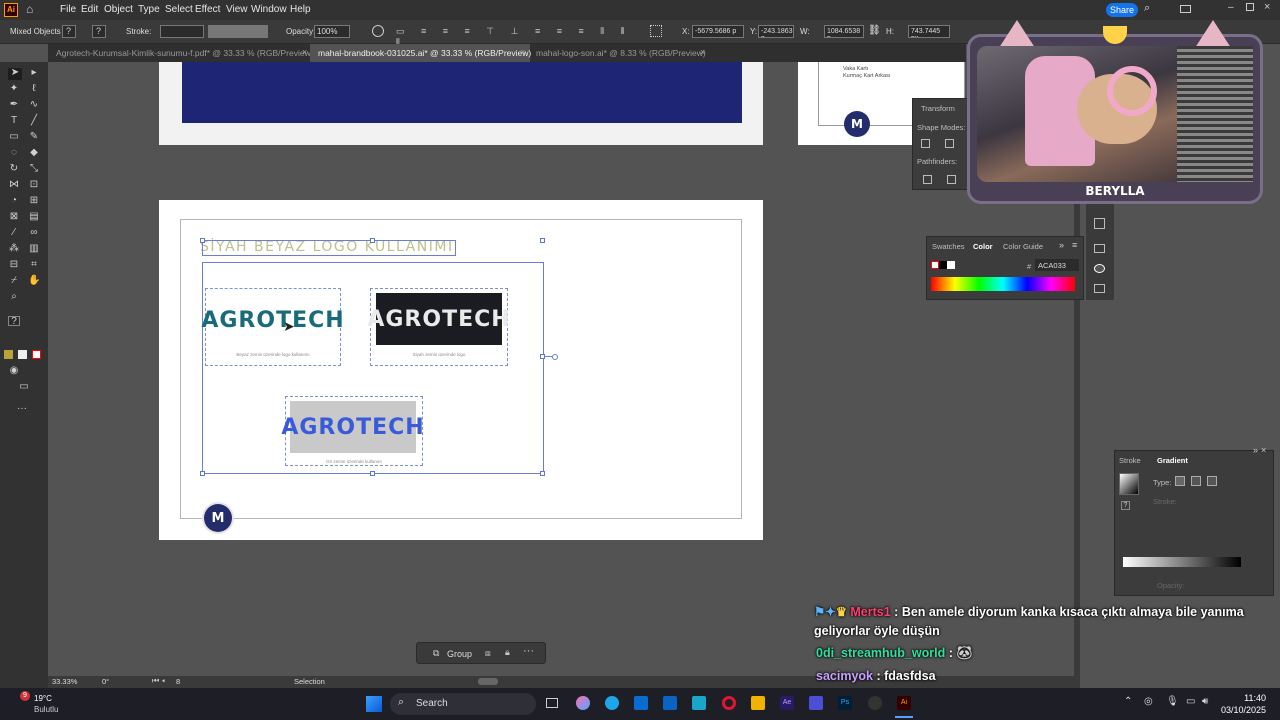  Describe the element at coordinates (927, 179) in the screenshot. I see `divide-icon` at that location.